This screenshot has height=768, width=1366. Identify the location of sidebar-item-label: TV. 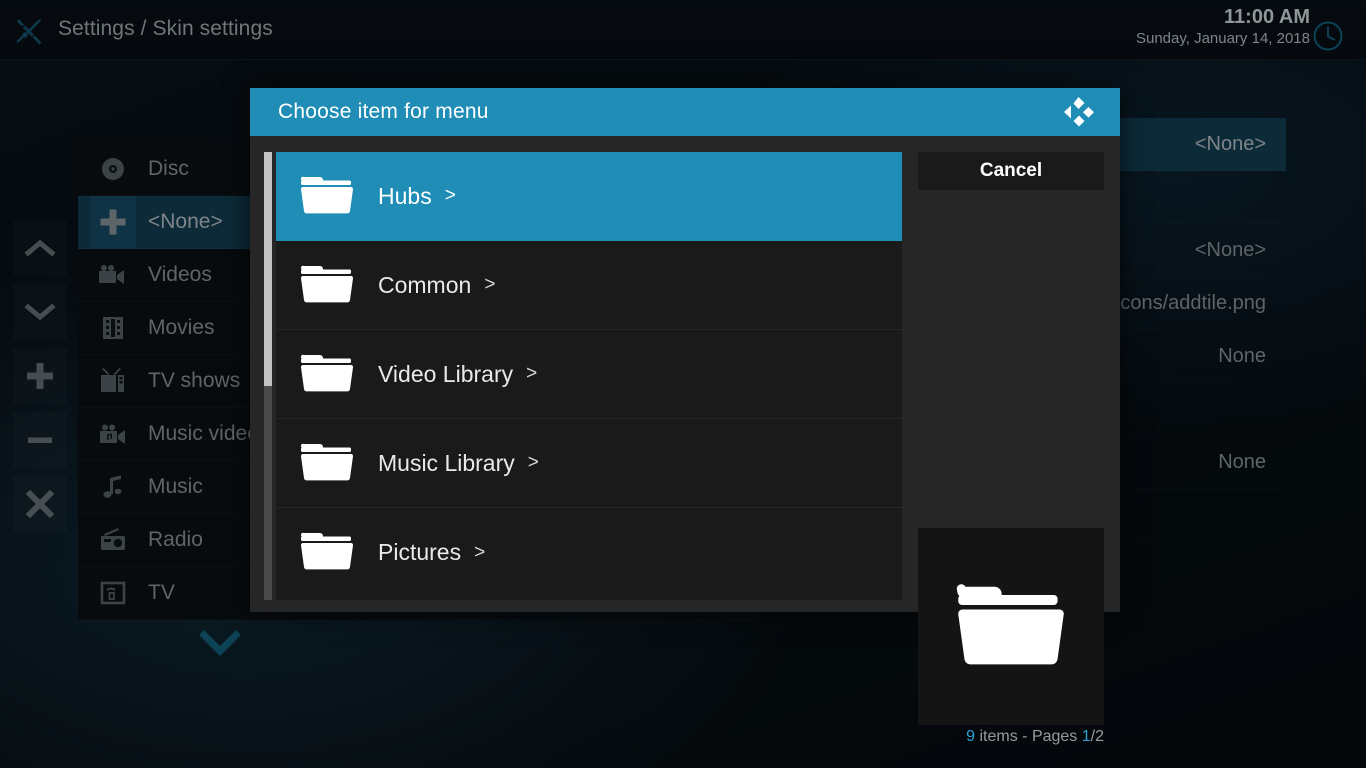
(161, 592).